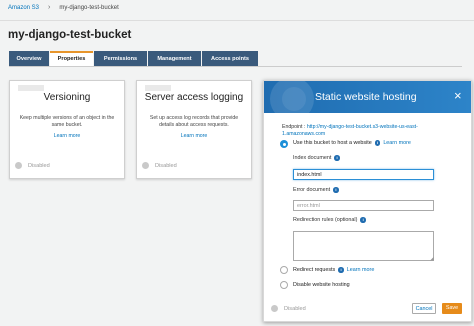 The height and width of the screenshot is (326, 474). Describe the element at coordinates (23, 8) in the screenshot. I see `breadcrumb-root-link: Amazon S3` at that location.